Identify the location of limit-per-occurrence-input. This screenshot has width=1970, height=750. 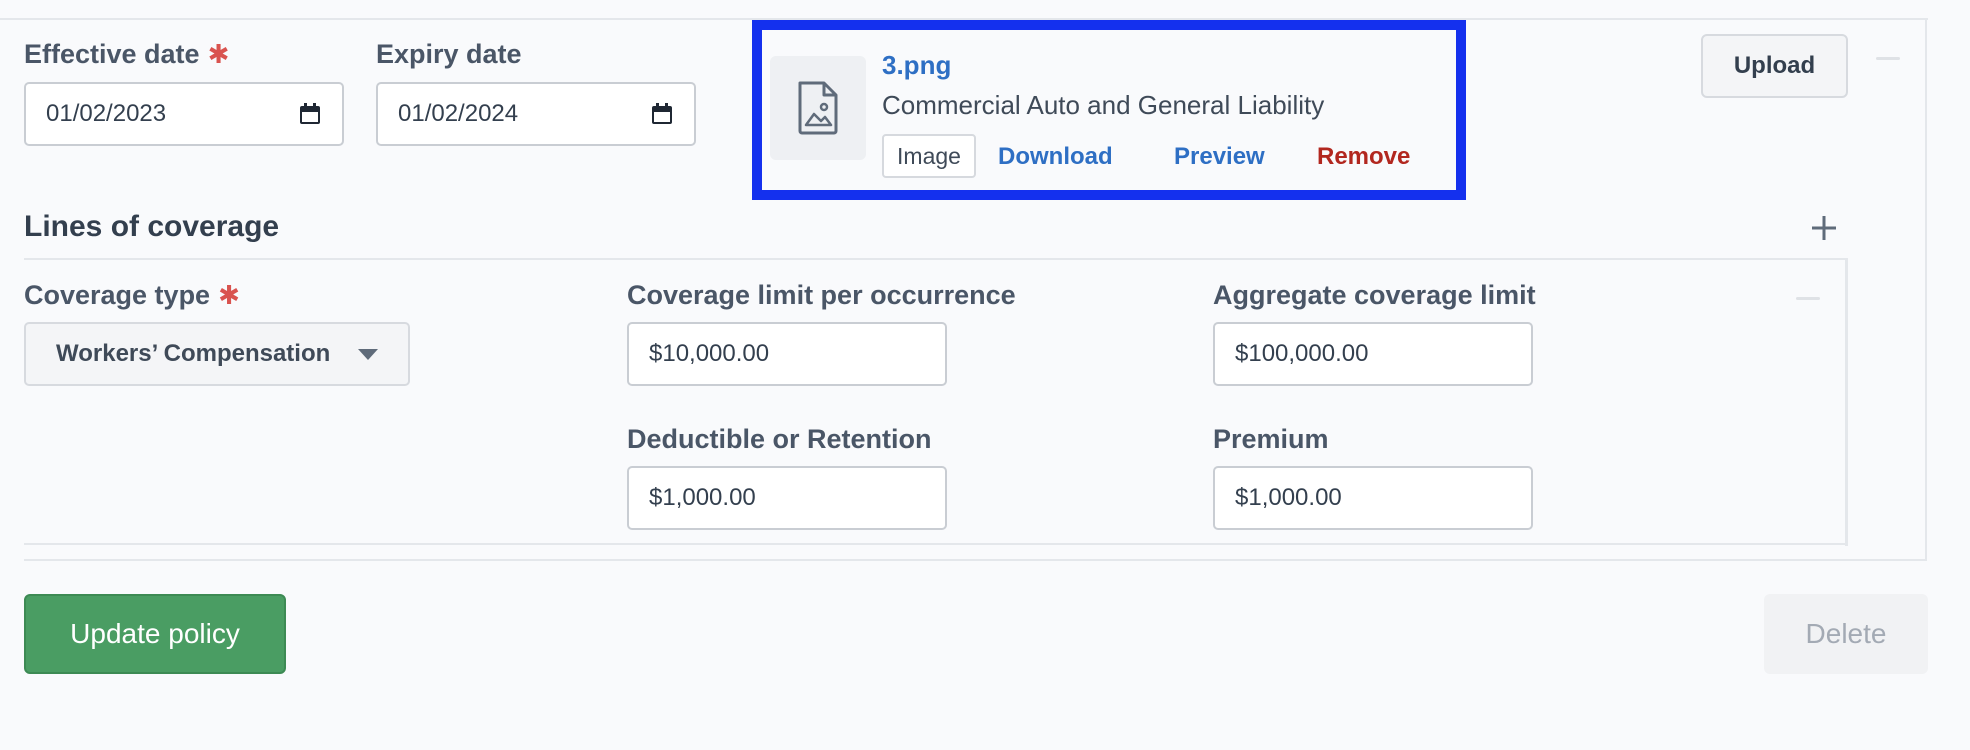
(787, 354).